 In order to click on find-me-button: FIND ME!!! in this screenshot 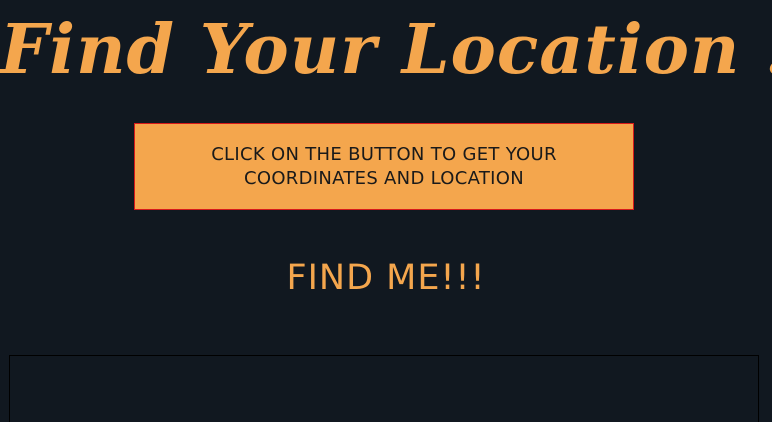, I will do `click(386, 278)`.